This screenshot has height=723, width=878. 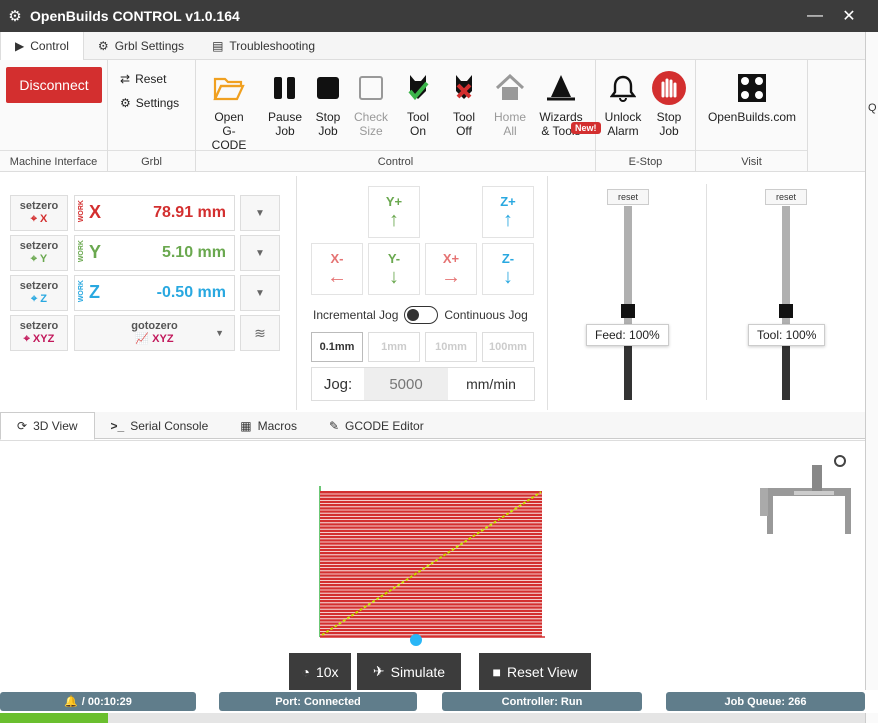 What do you see at coordinates (260, 293) in the screenshot?
I see `z-dropdown-button: ▼` at bounding box center [260, 293].